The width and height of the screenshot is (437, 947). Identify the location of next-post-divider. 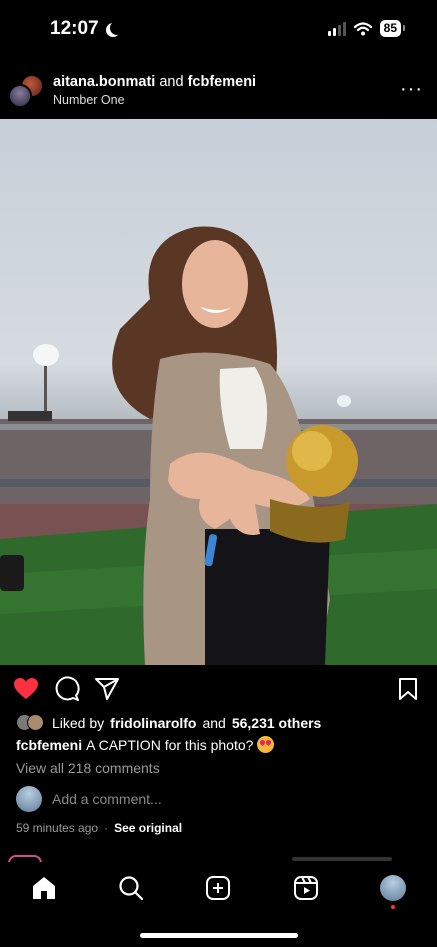
(342, 859).